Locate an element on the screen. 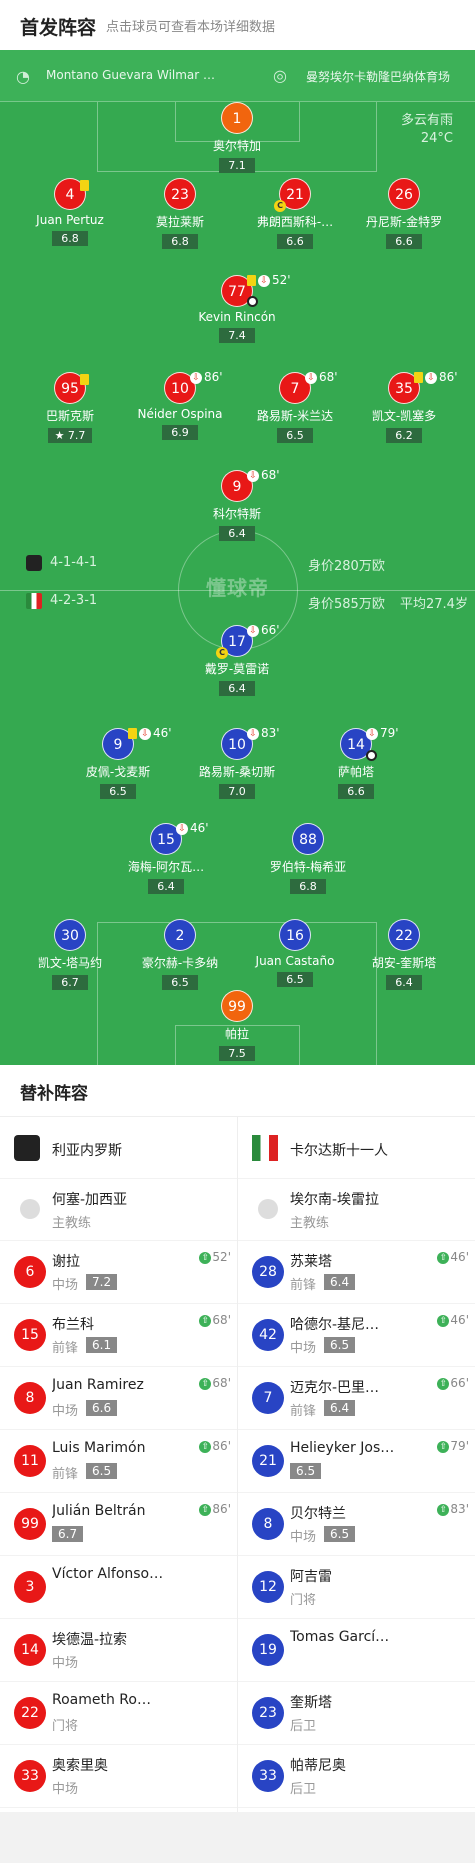 Image resolution: width=475 pixels, height=1863 pixels. bench-player-row: 12 阿吉雷 门将 is located at coordinates (356, 1587).